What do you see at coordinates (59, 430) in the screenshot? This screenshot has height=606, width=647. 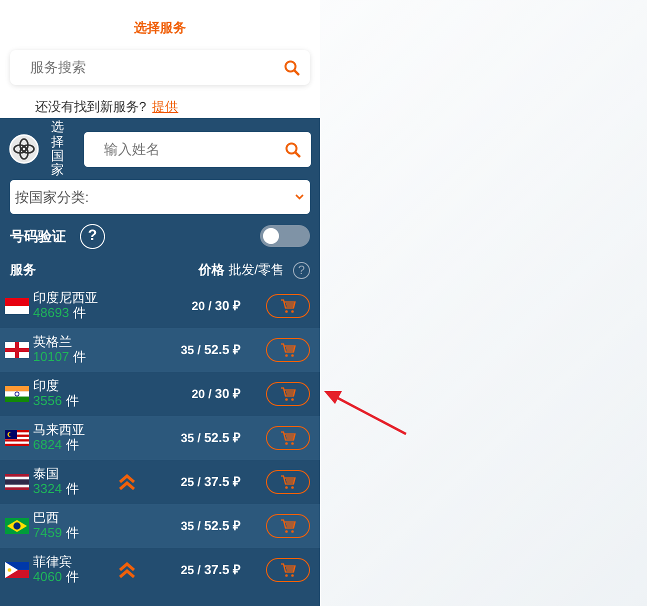 I see `country-name: 马来西亚` at bounding box center [59, 430].